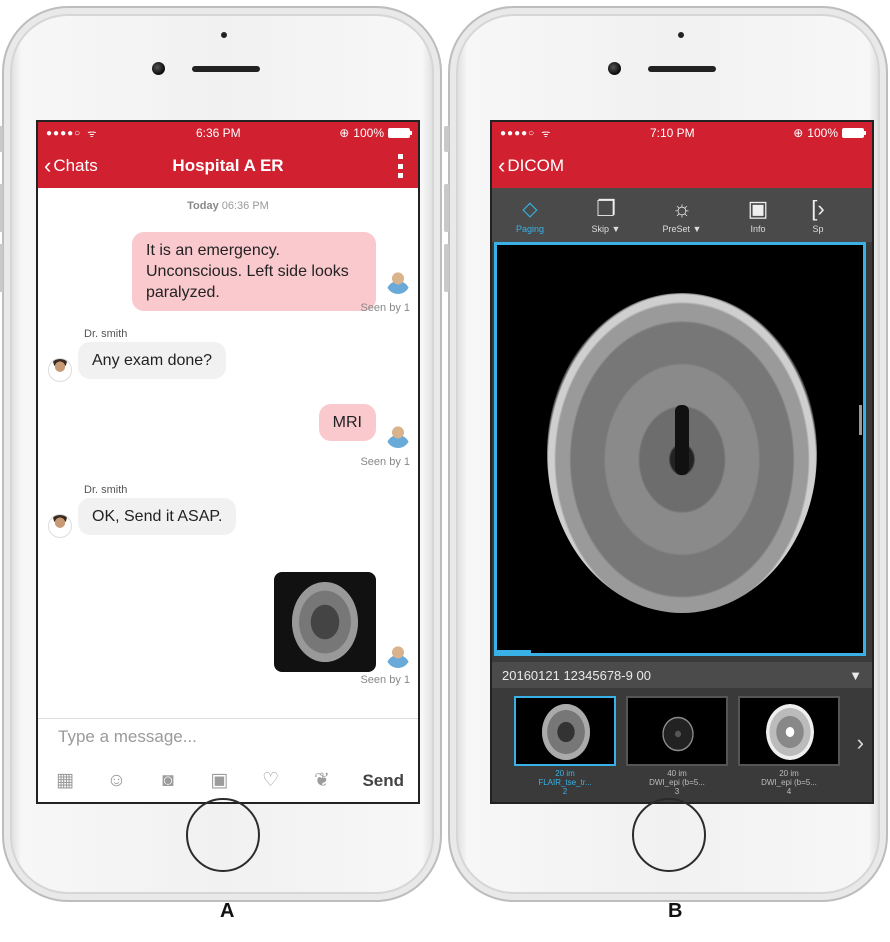 Image resolution: width=890 pixels, height=942 pixels. Describe the element at coordinates (152, 360) in the screenshot. I see `message-bubble-incoming: Any exam done?` at that location.